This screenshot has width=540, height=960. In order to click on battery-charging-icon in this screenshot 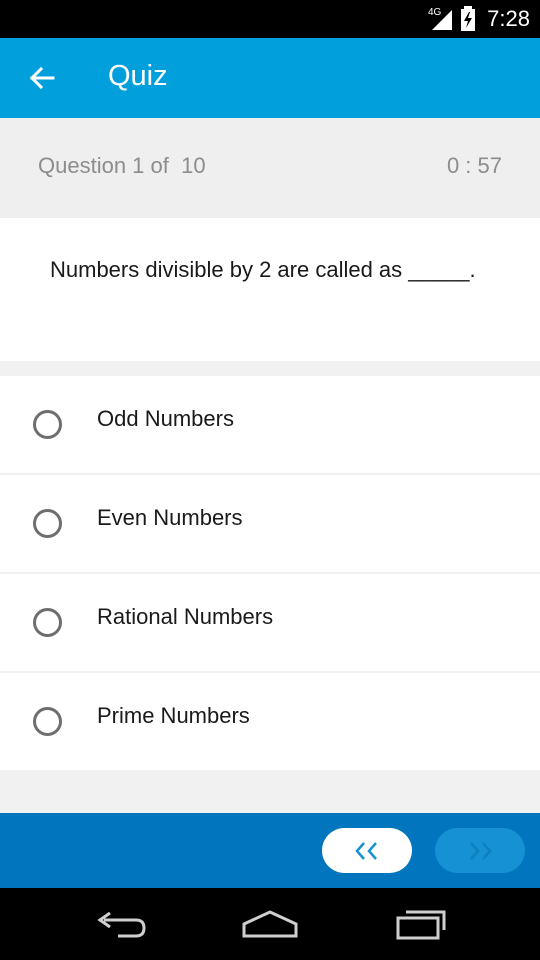, I will do `click(468, 18)`.